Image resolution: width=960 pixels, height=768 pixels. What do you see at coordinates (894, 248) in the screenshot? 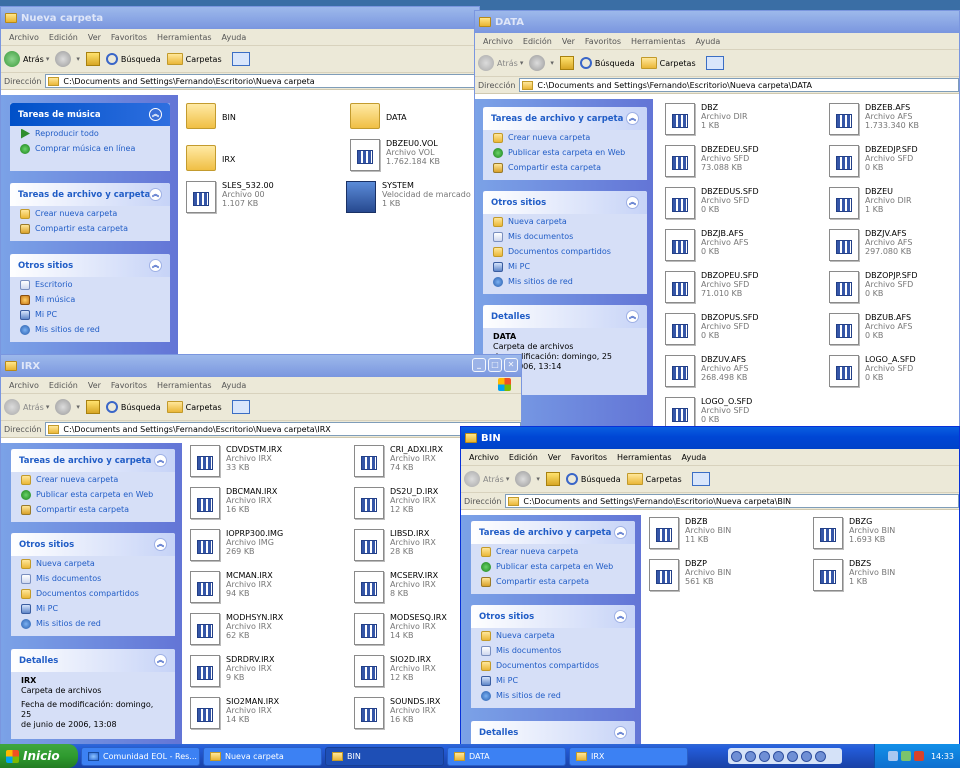
I see `file-item: DBZJV.AFS Archivo AFS 297.080 KB` at bounding box center [894, 248].